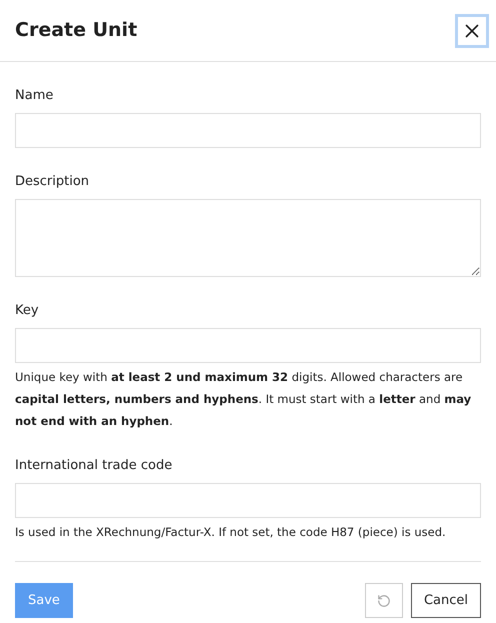  I want to click on help-text: Unique key with at least 2 und maximum 32 digits. Allowed characters are capital letters, numbers and hyphens. It must start with a letter and may not end with an hyphen., so click(243, 399).